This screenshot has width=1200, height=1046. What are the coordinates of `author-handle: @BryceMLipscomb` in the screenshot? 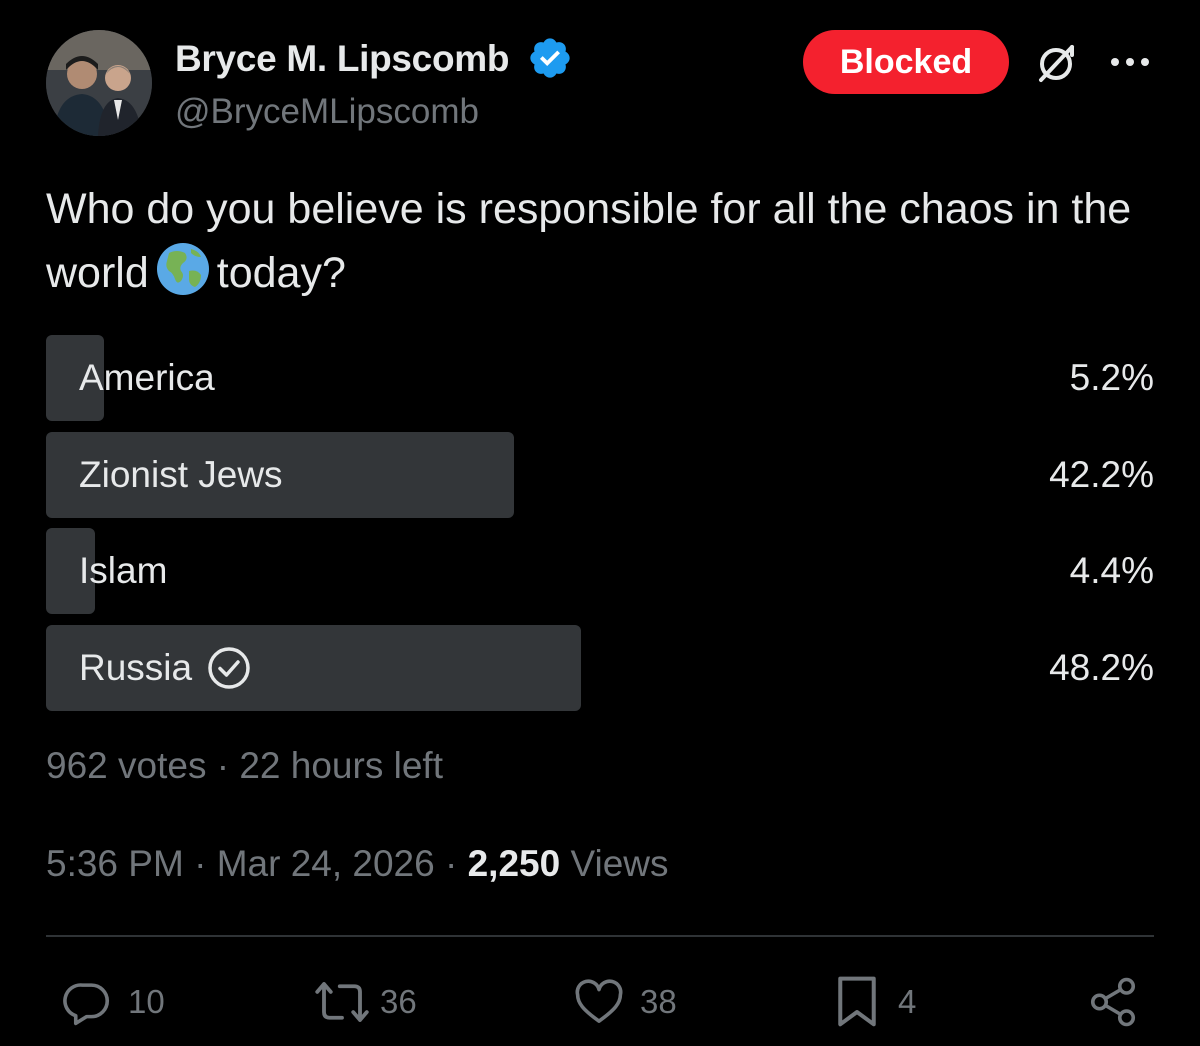 It's located at (327, 112).